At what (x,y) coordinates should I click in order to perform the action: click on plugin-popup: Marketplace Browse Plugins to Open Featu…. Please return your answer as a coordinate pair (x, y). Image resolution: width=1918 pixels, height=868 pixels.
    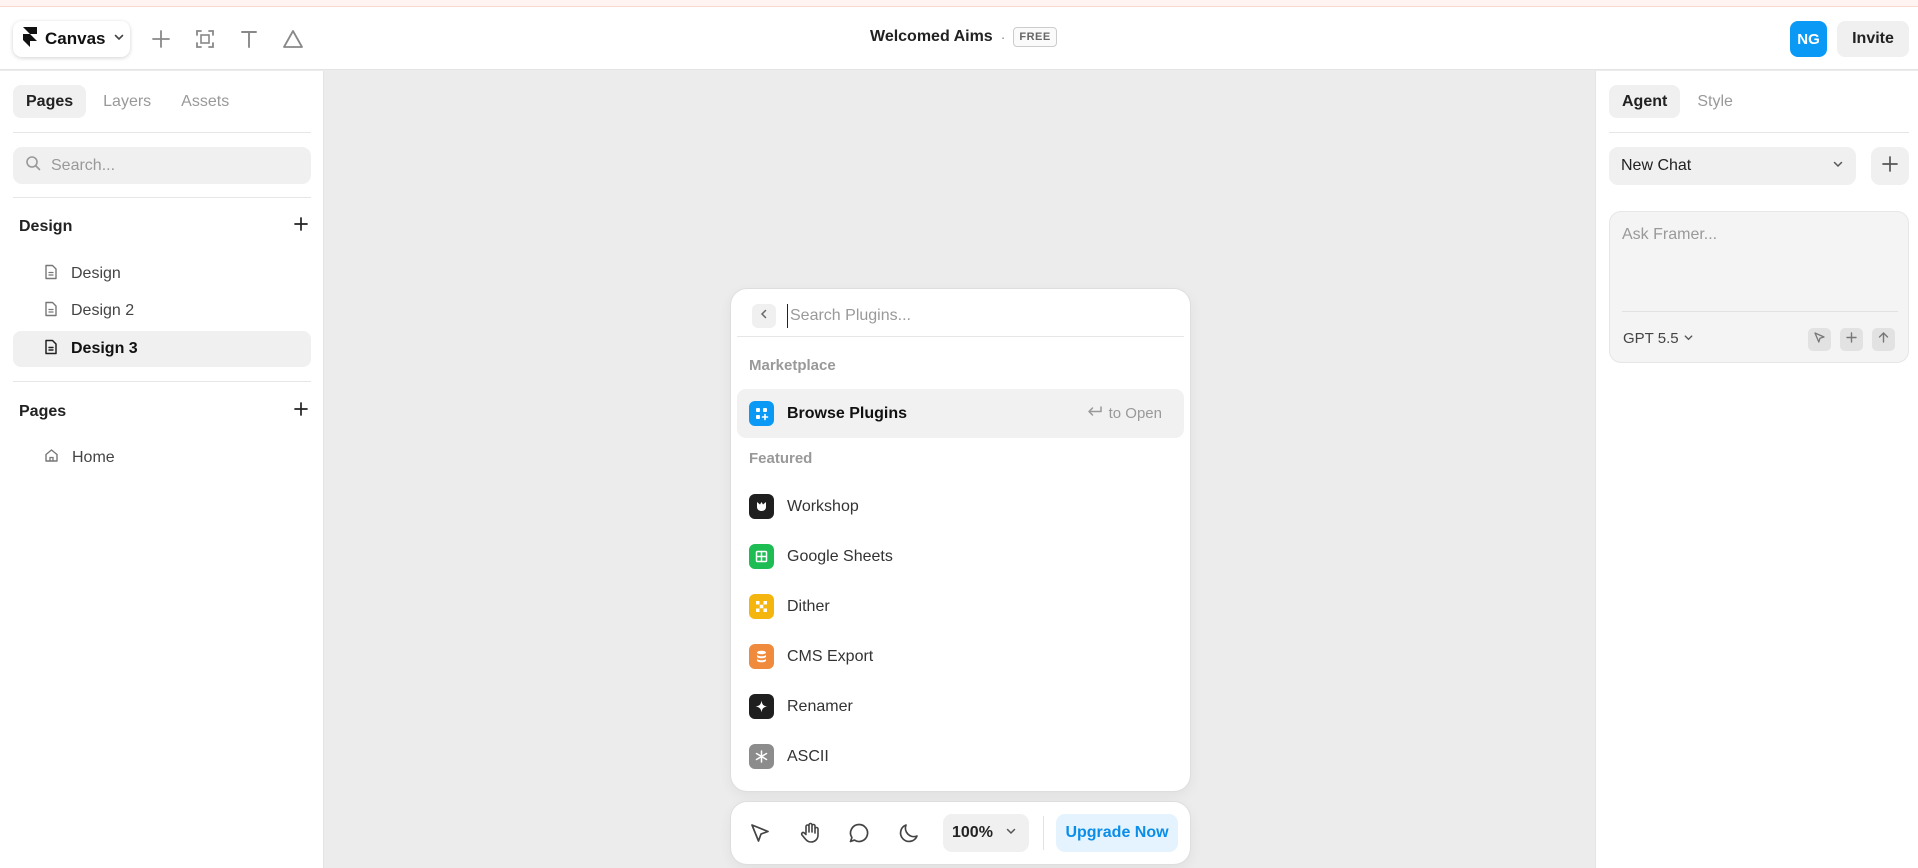
    Looking at the image, I should click on (960, 540).